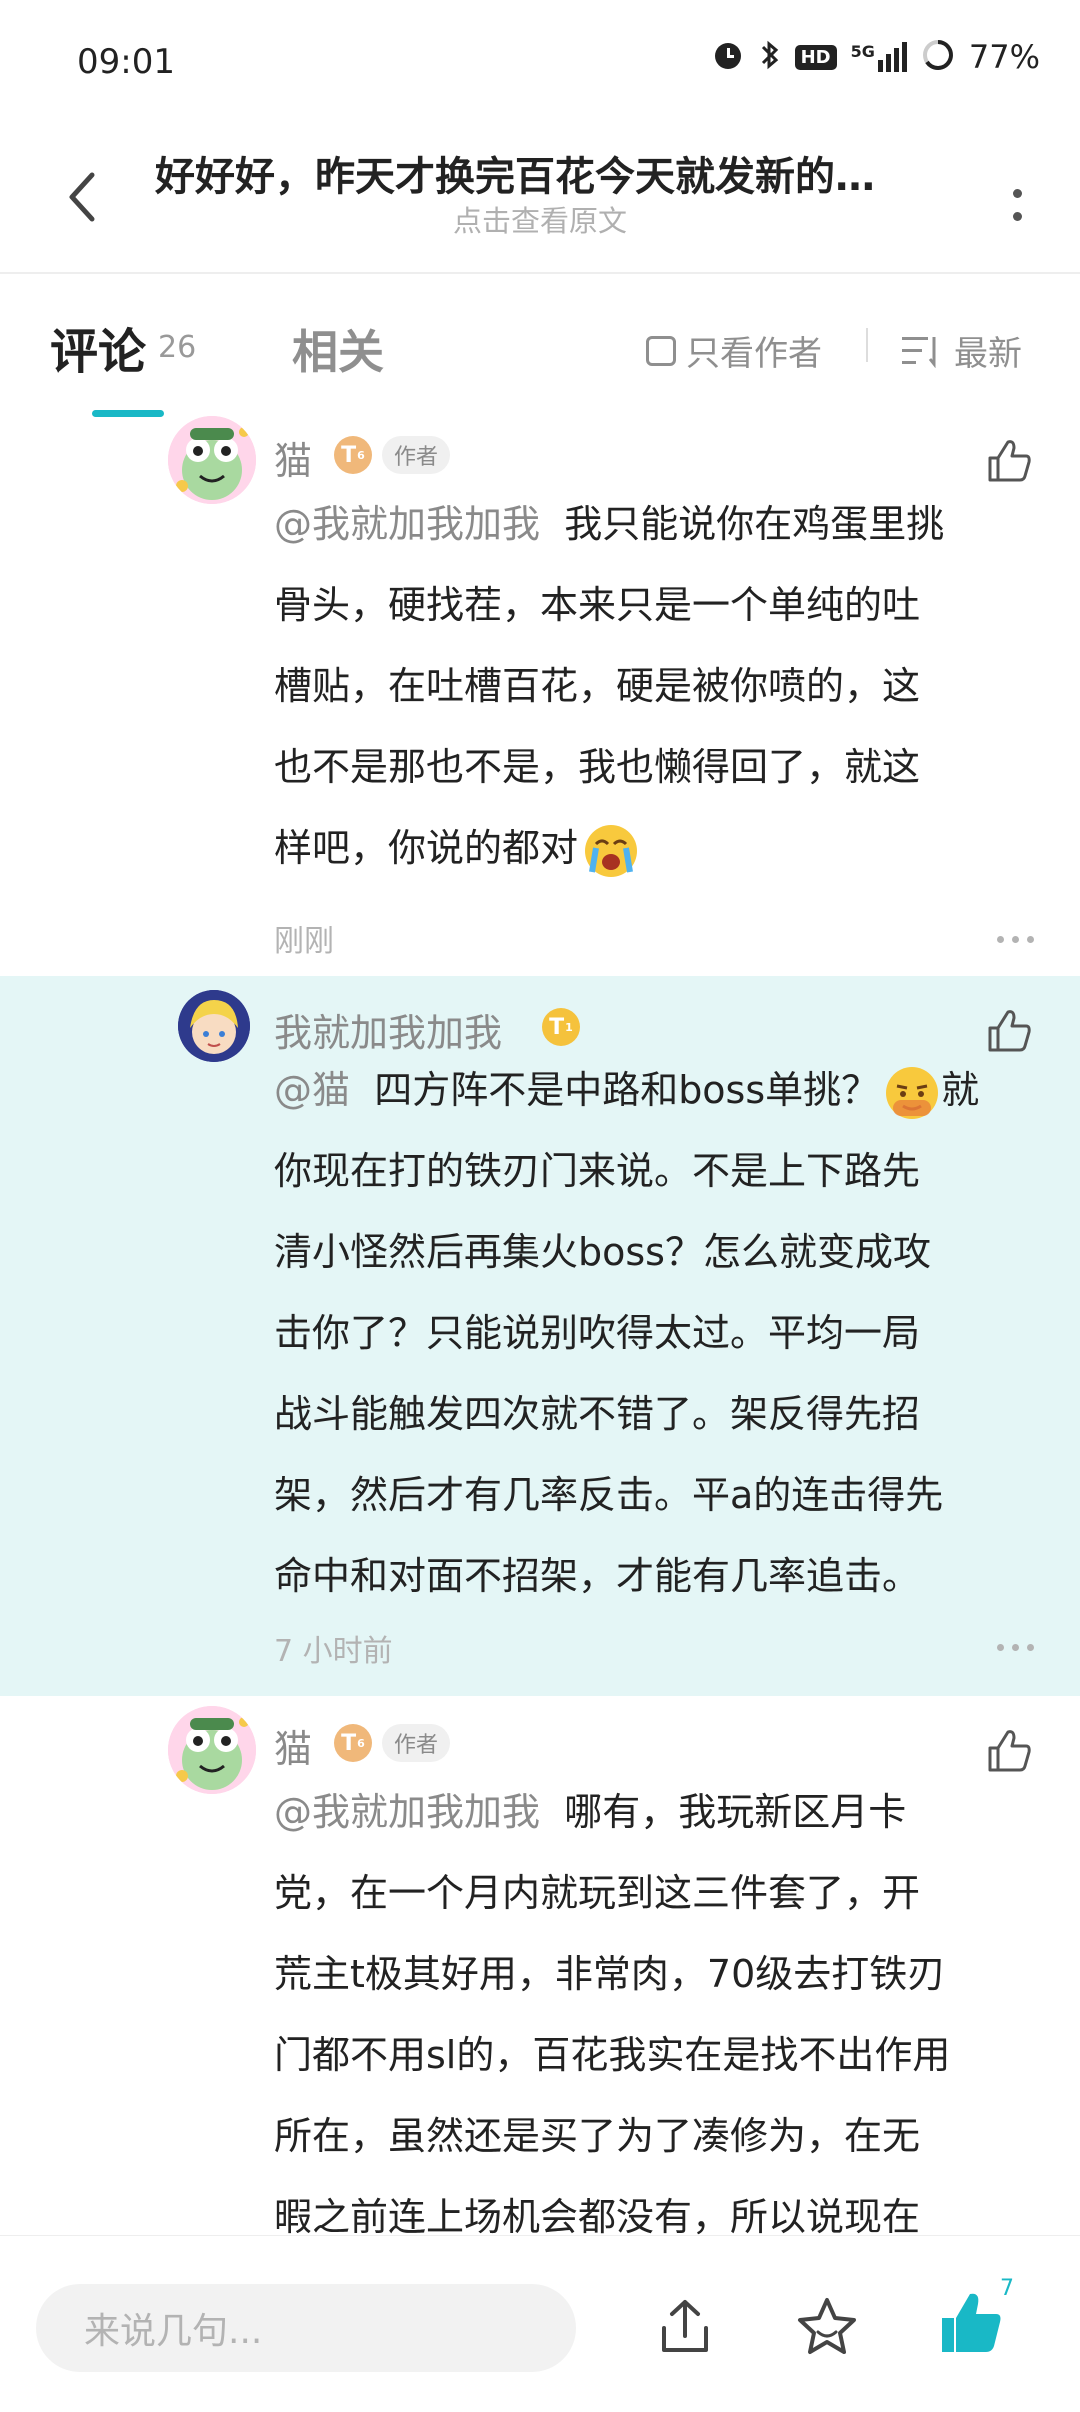 This screenshot has width=1080, height=2412. I want to click on comment-username: 我就加我加我, so click(388, 1029).